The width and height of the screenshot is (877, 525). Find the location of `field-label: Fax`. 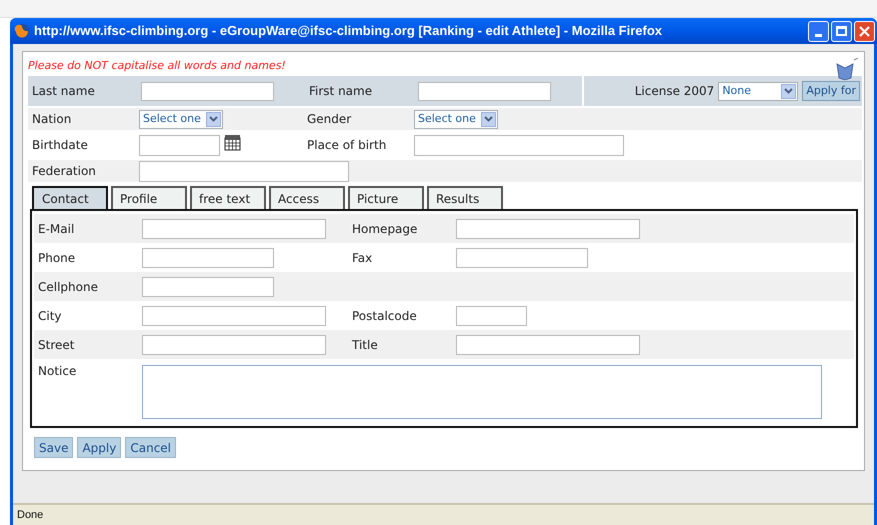

field-label: Fax is located at coordinates (362, 258).